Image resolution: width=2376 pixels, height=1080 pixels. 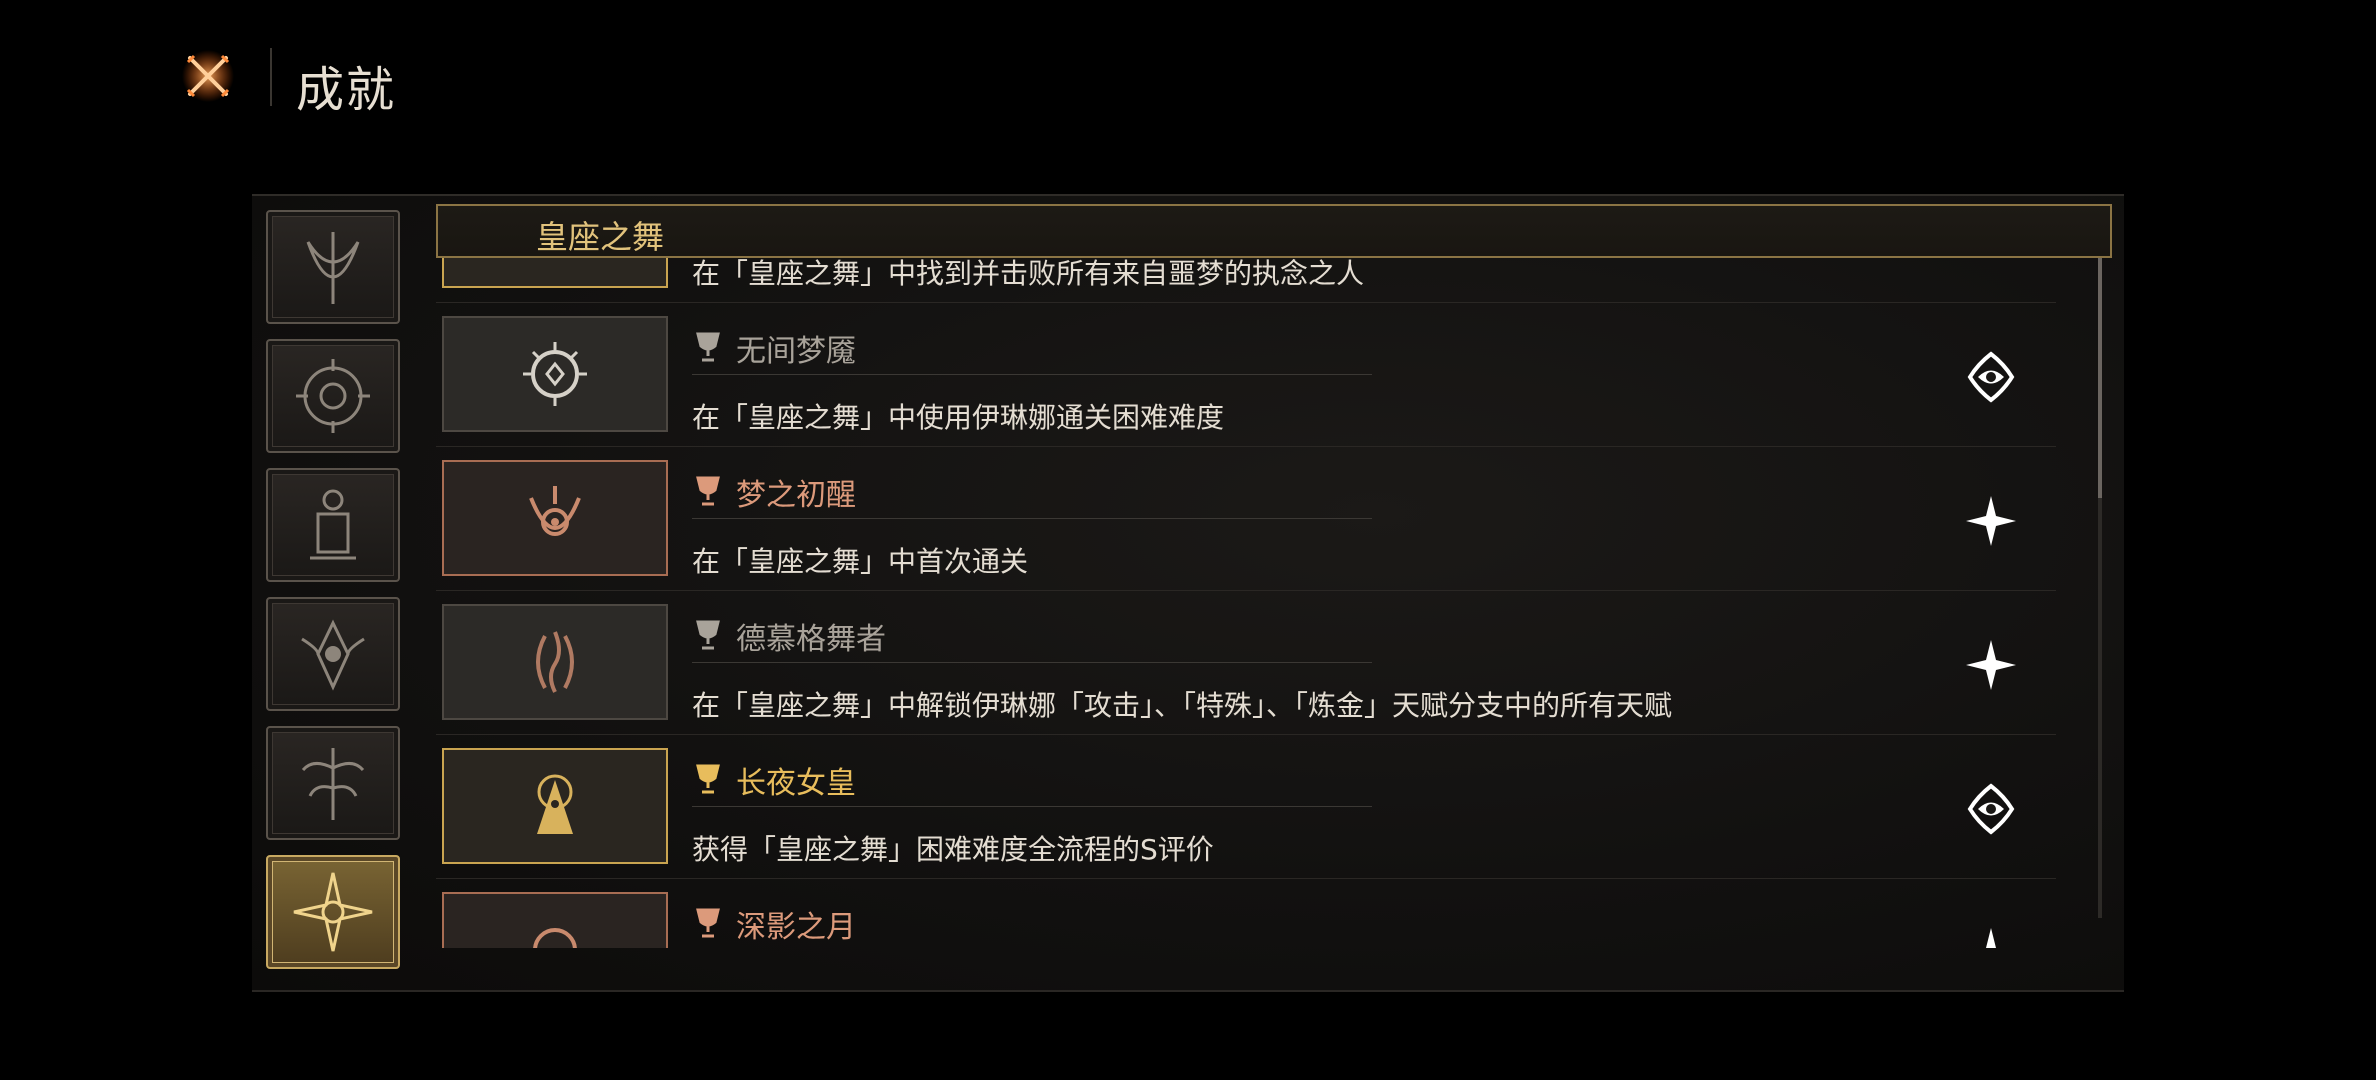 I want to click on achievement-description: 在「皇座之舞」中首次通关, so click(x=860, y=561).